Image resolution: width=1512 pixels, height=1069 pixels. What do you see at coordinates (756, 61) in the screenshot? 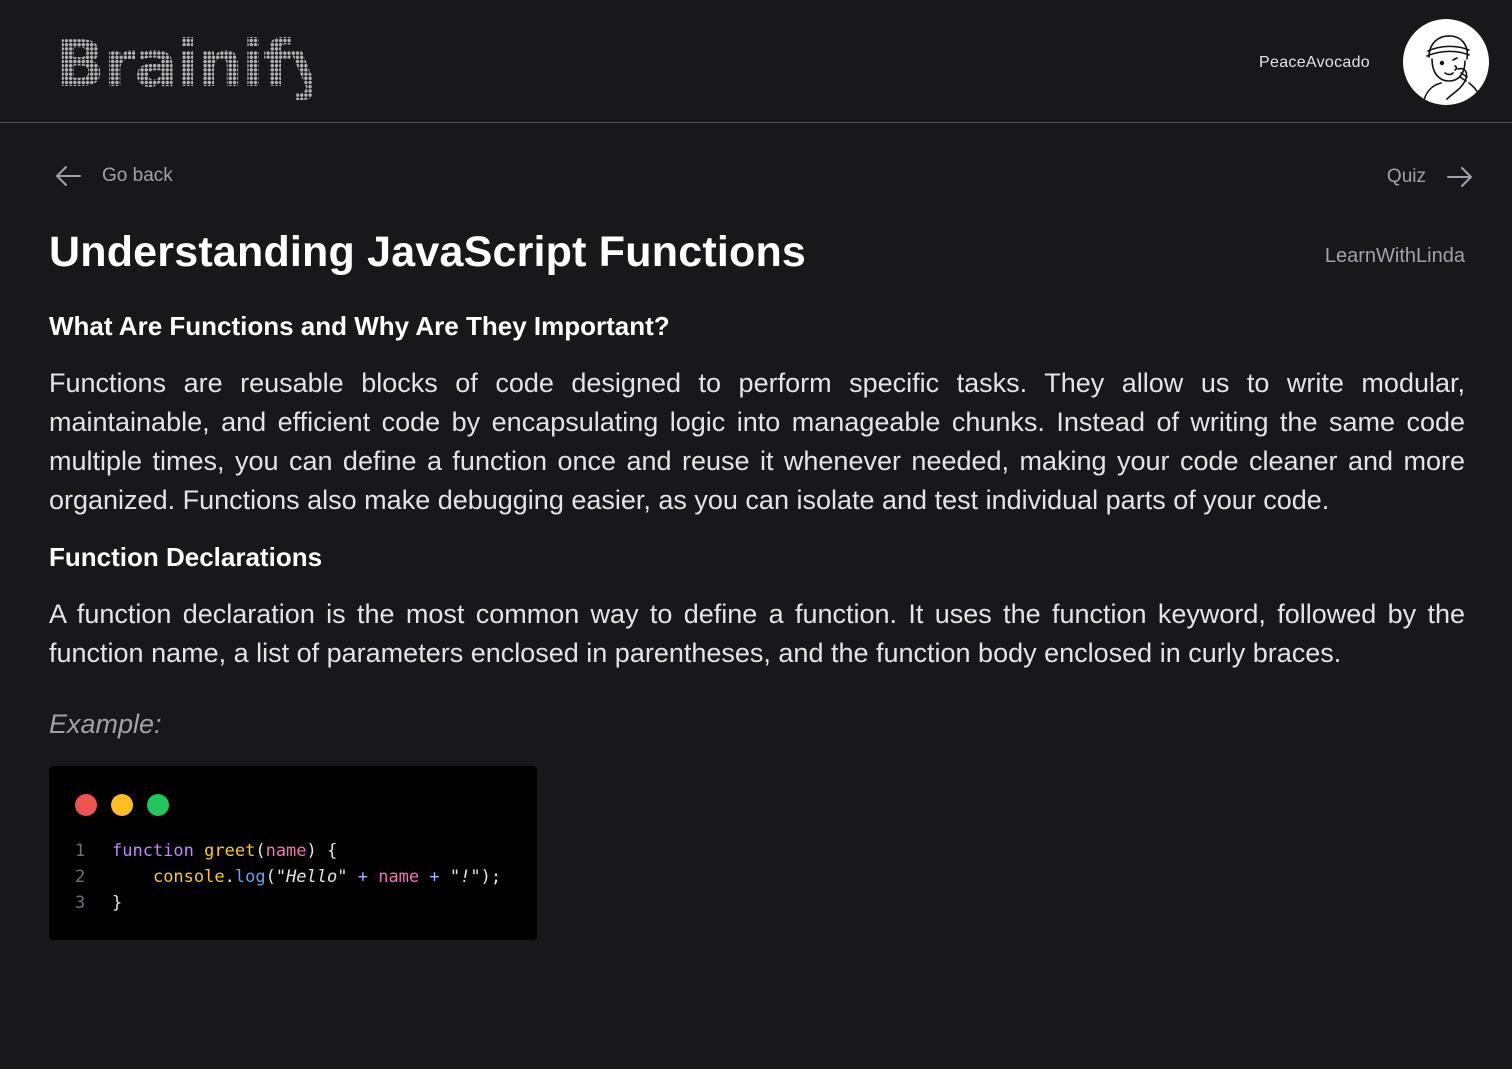
I see `top-bar: Brainify PeaceAvocado` at bounding box center [756, 61].